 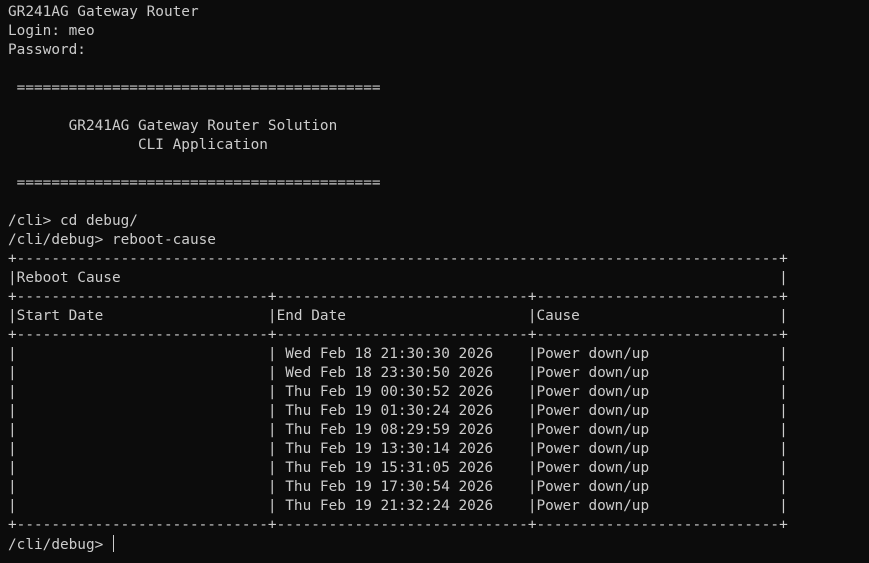 I want to click on terminal-line: |Reboot Cause |, so click(x=398, y=278).